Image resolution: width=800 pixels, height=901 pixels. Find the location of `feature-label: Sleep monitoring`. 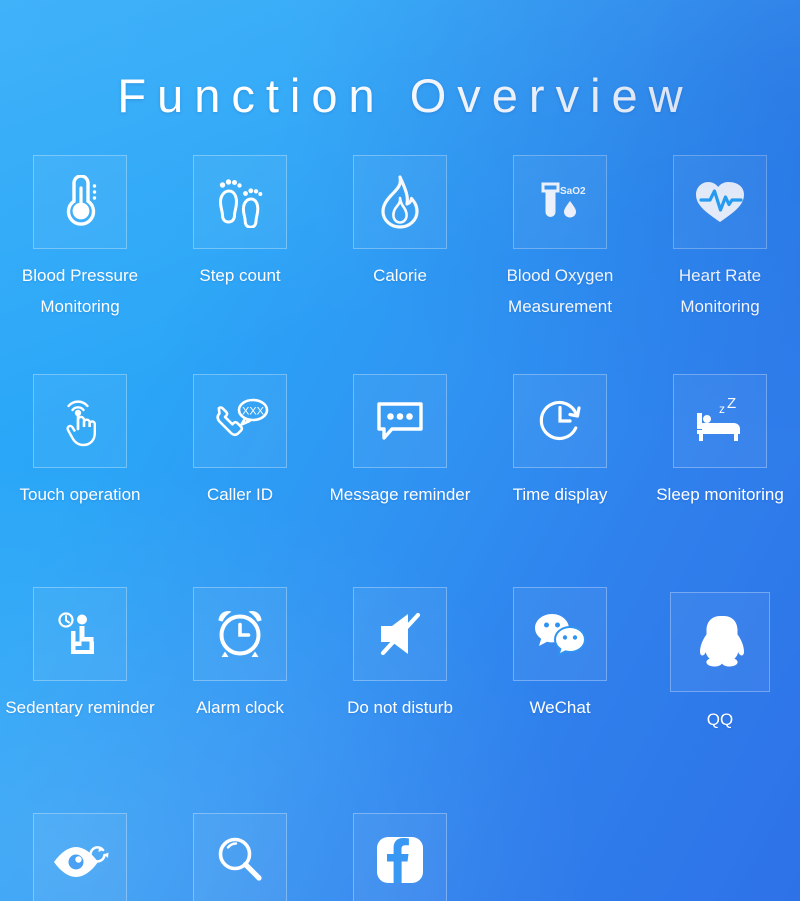

feature-label: Sleep monitoring is located at coordinates (720, 494).